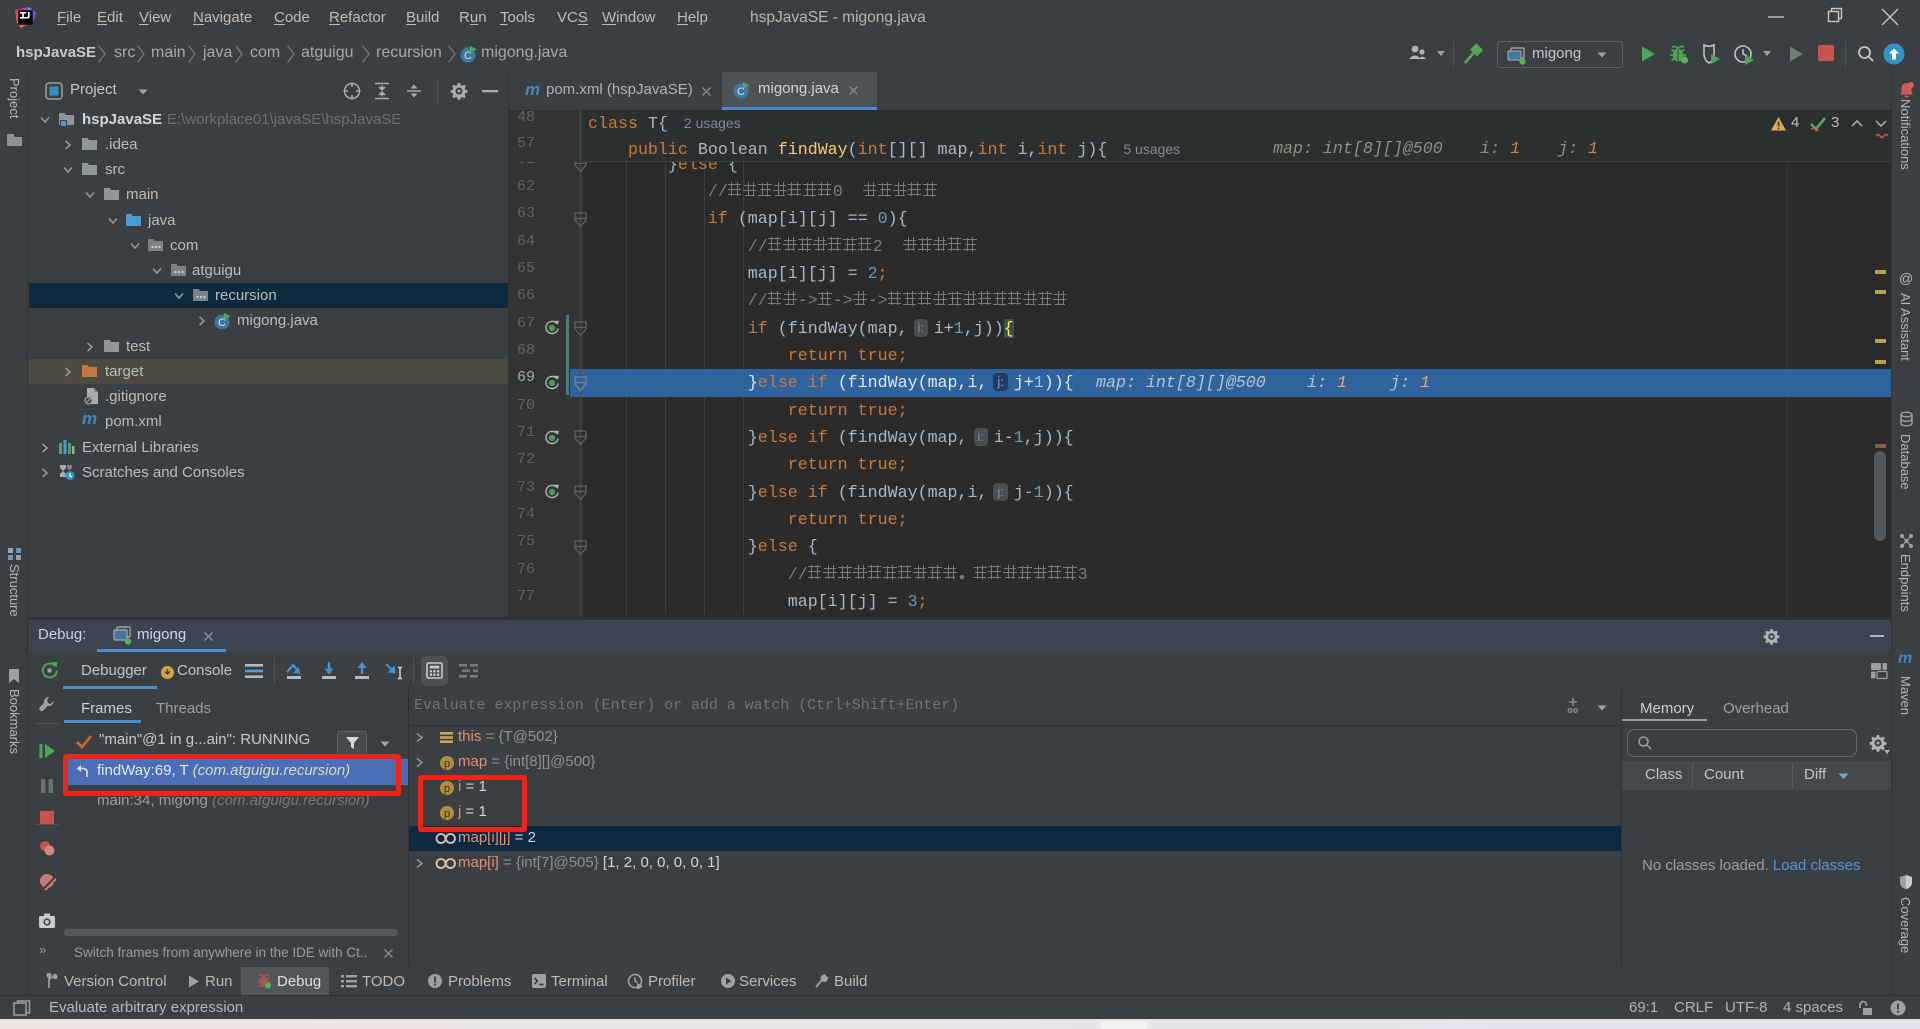  I want to click on svg-text: p, so click(447, 764).